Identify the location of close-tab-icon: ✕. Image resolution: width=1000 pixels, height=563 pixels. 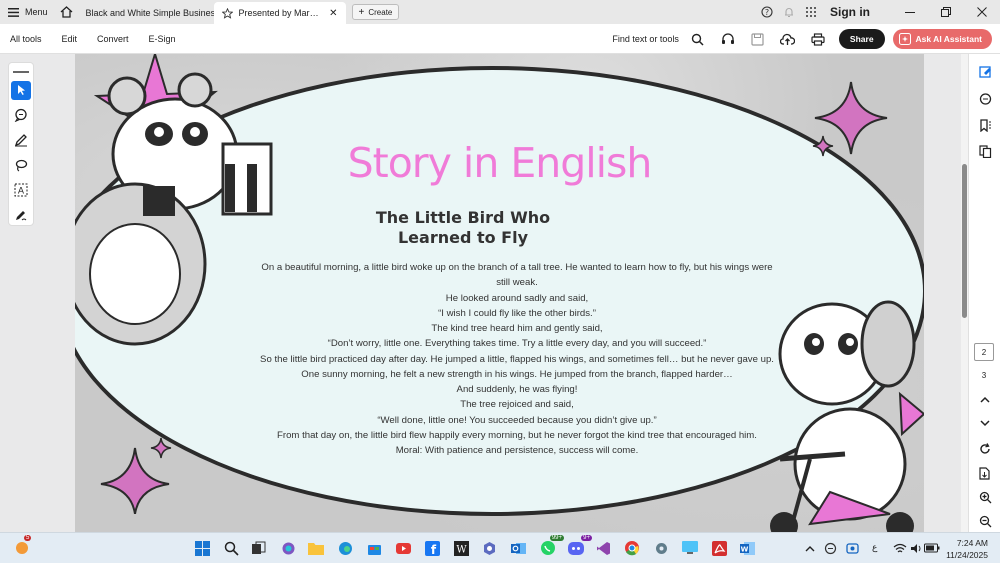
(333, 13).